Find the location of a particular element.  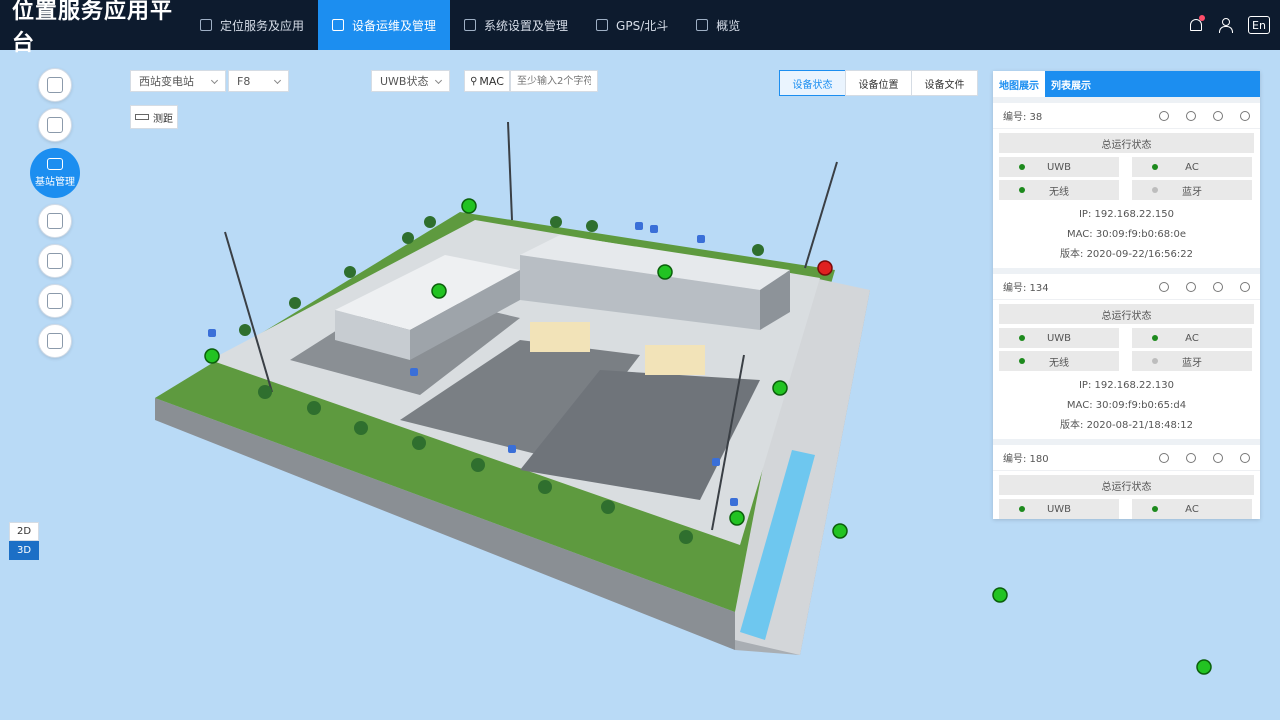

sidebar-base-station-management: 基站管理 is located at coordinates (55, 173).